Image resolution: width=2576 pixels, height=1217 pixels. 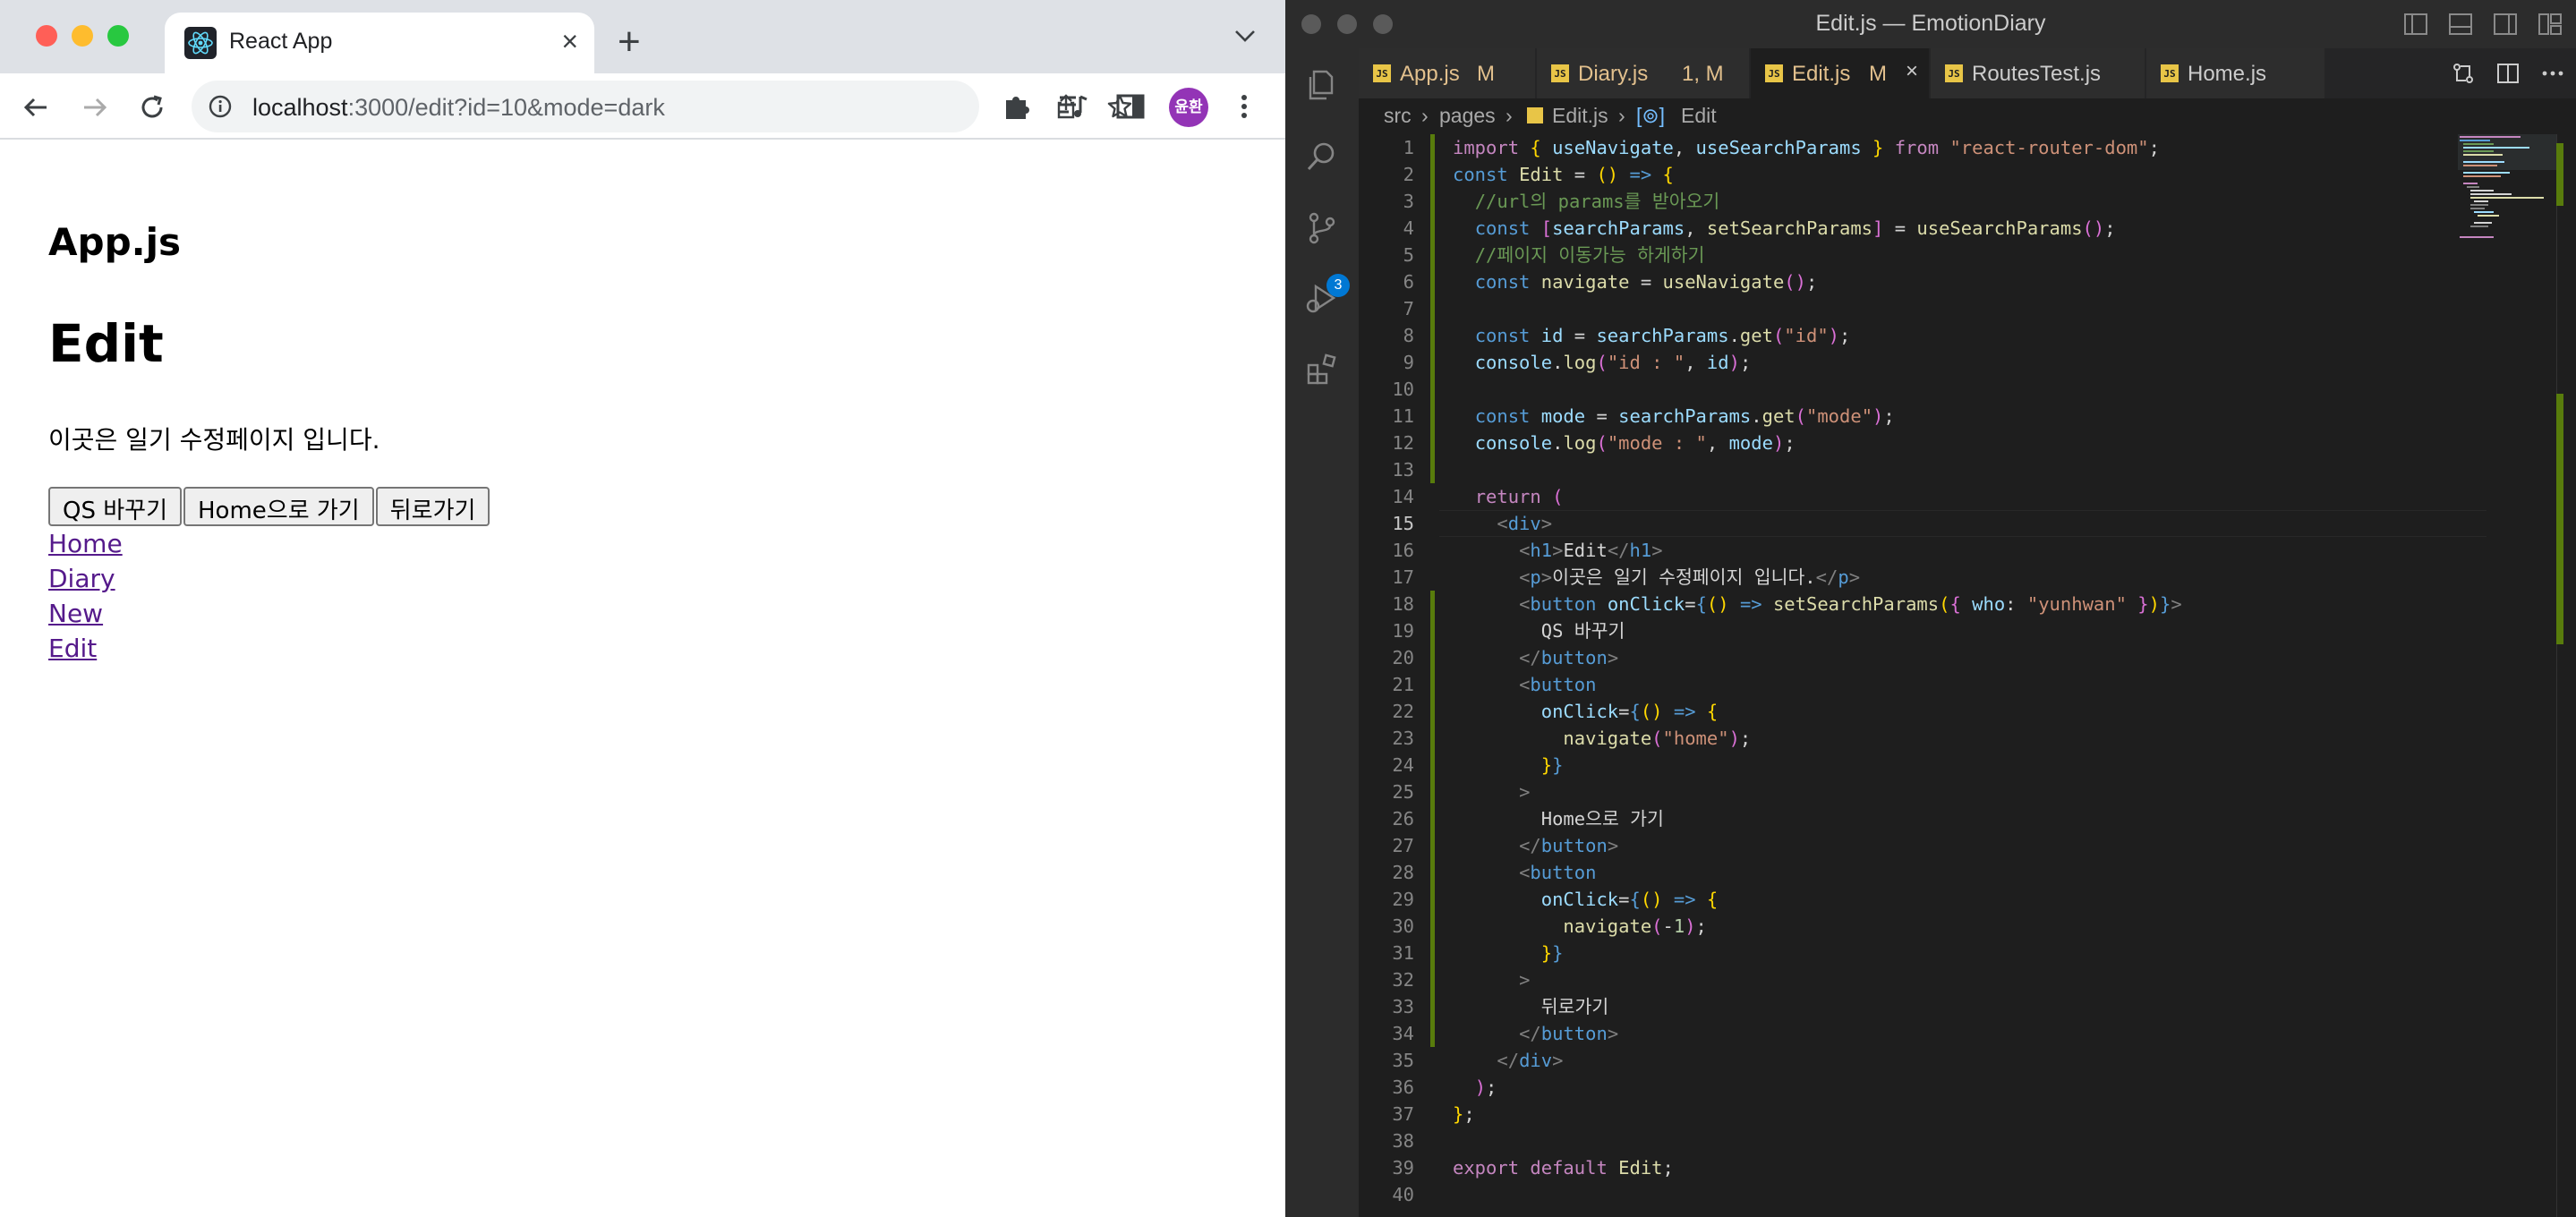 What do you see at coordinates (1940, 792) in the screenshot?
I see `code-line: 25 >` at bounding box center [1940, 792].